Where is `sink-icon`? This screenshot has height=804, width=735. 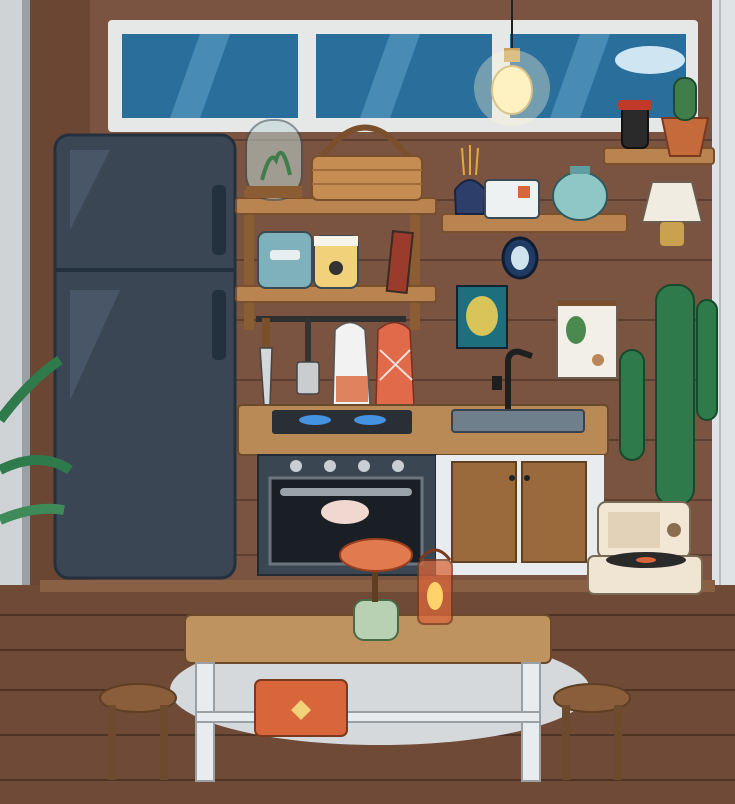
sink-icon is located at coordinates (518, 421).